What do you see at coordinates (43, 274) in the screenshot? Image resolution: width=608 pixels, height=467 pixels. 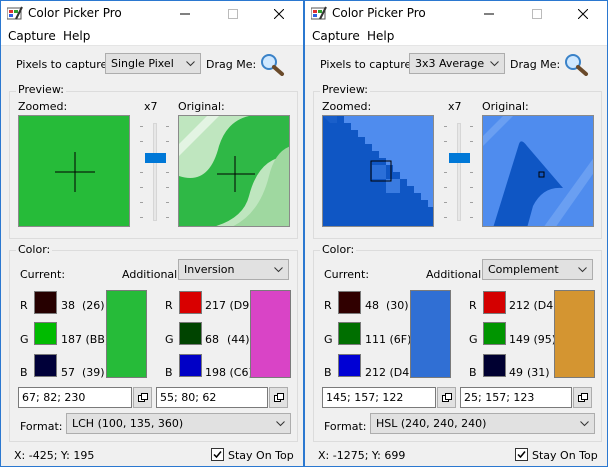 I see `current-label: Current:` at bounding box center [43, 274].